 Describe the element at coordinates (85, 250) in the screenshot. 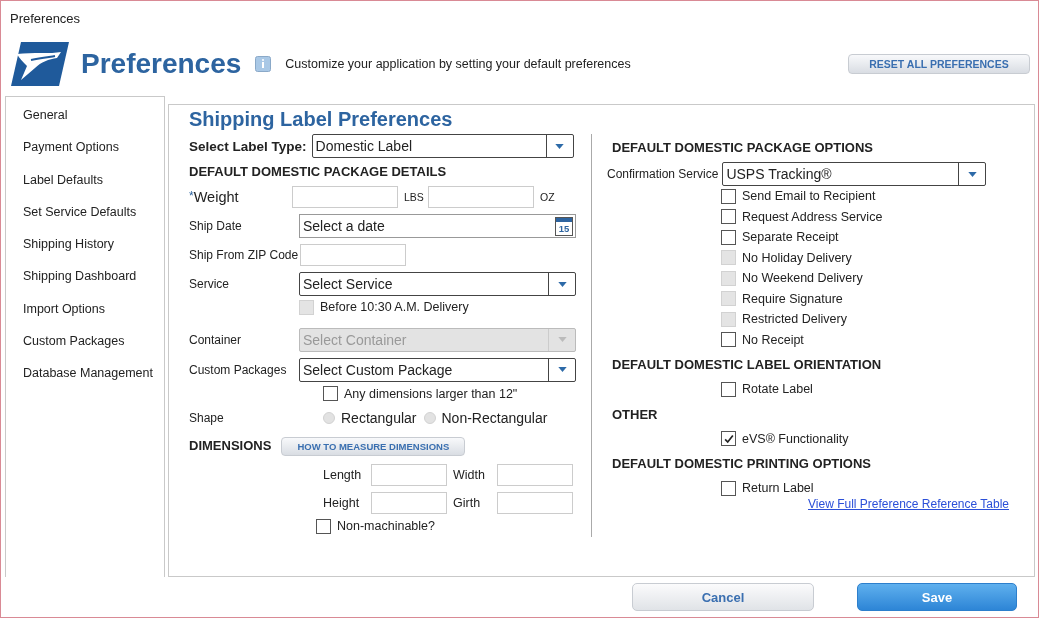

I see `sidebar-item: Shipping History` at that location.